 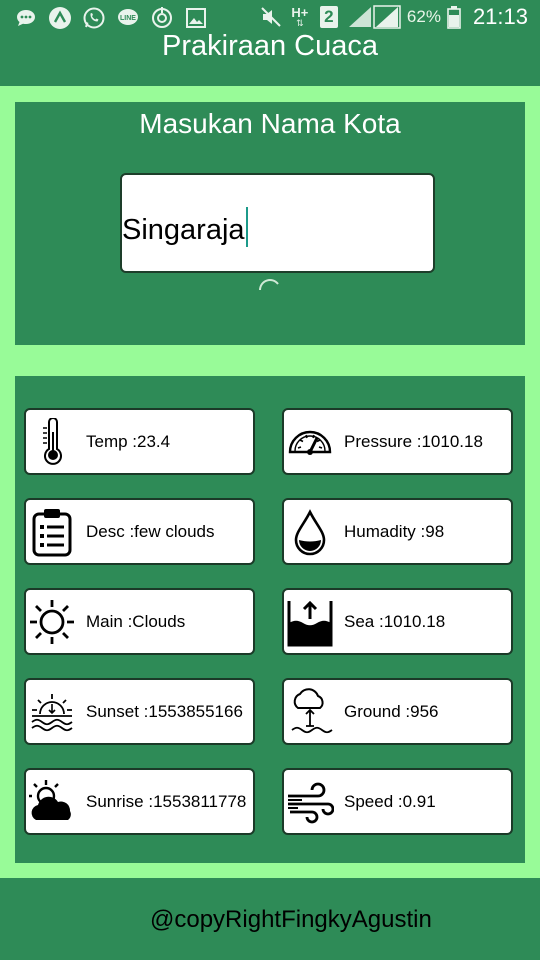 I want to click on temp-card: Temp :23.4, so click(x=139, y=441).